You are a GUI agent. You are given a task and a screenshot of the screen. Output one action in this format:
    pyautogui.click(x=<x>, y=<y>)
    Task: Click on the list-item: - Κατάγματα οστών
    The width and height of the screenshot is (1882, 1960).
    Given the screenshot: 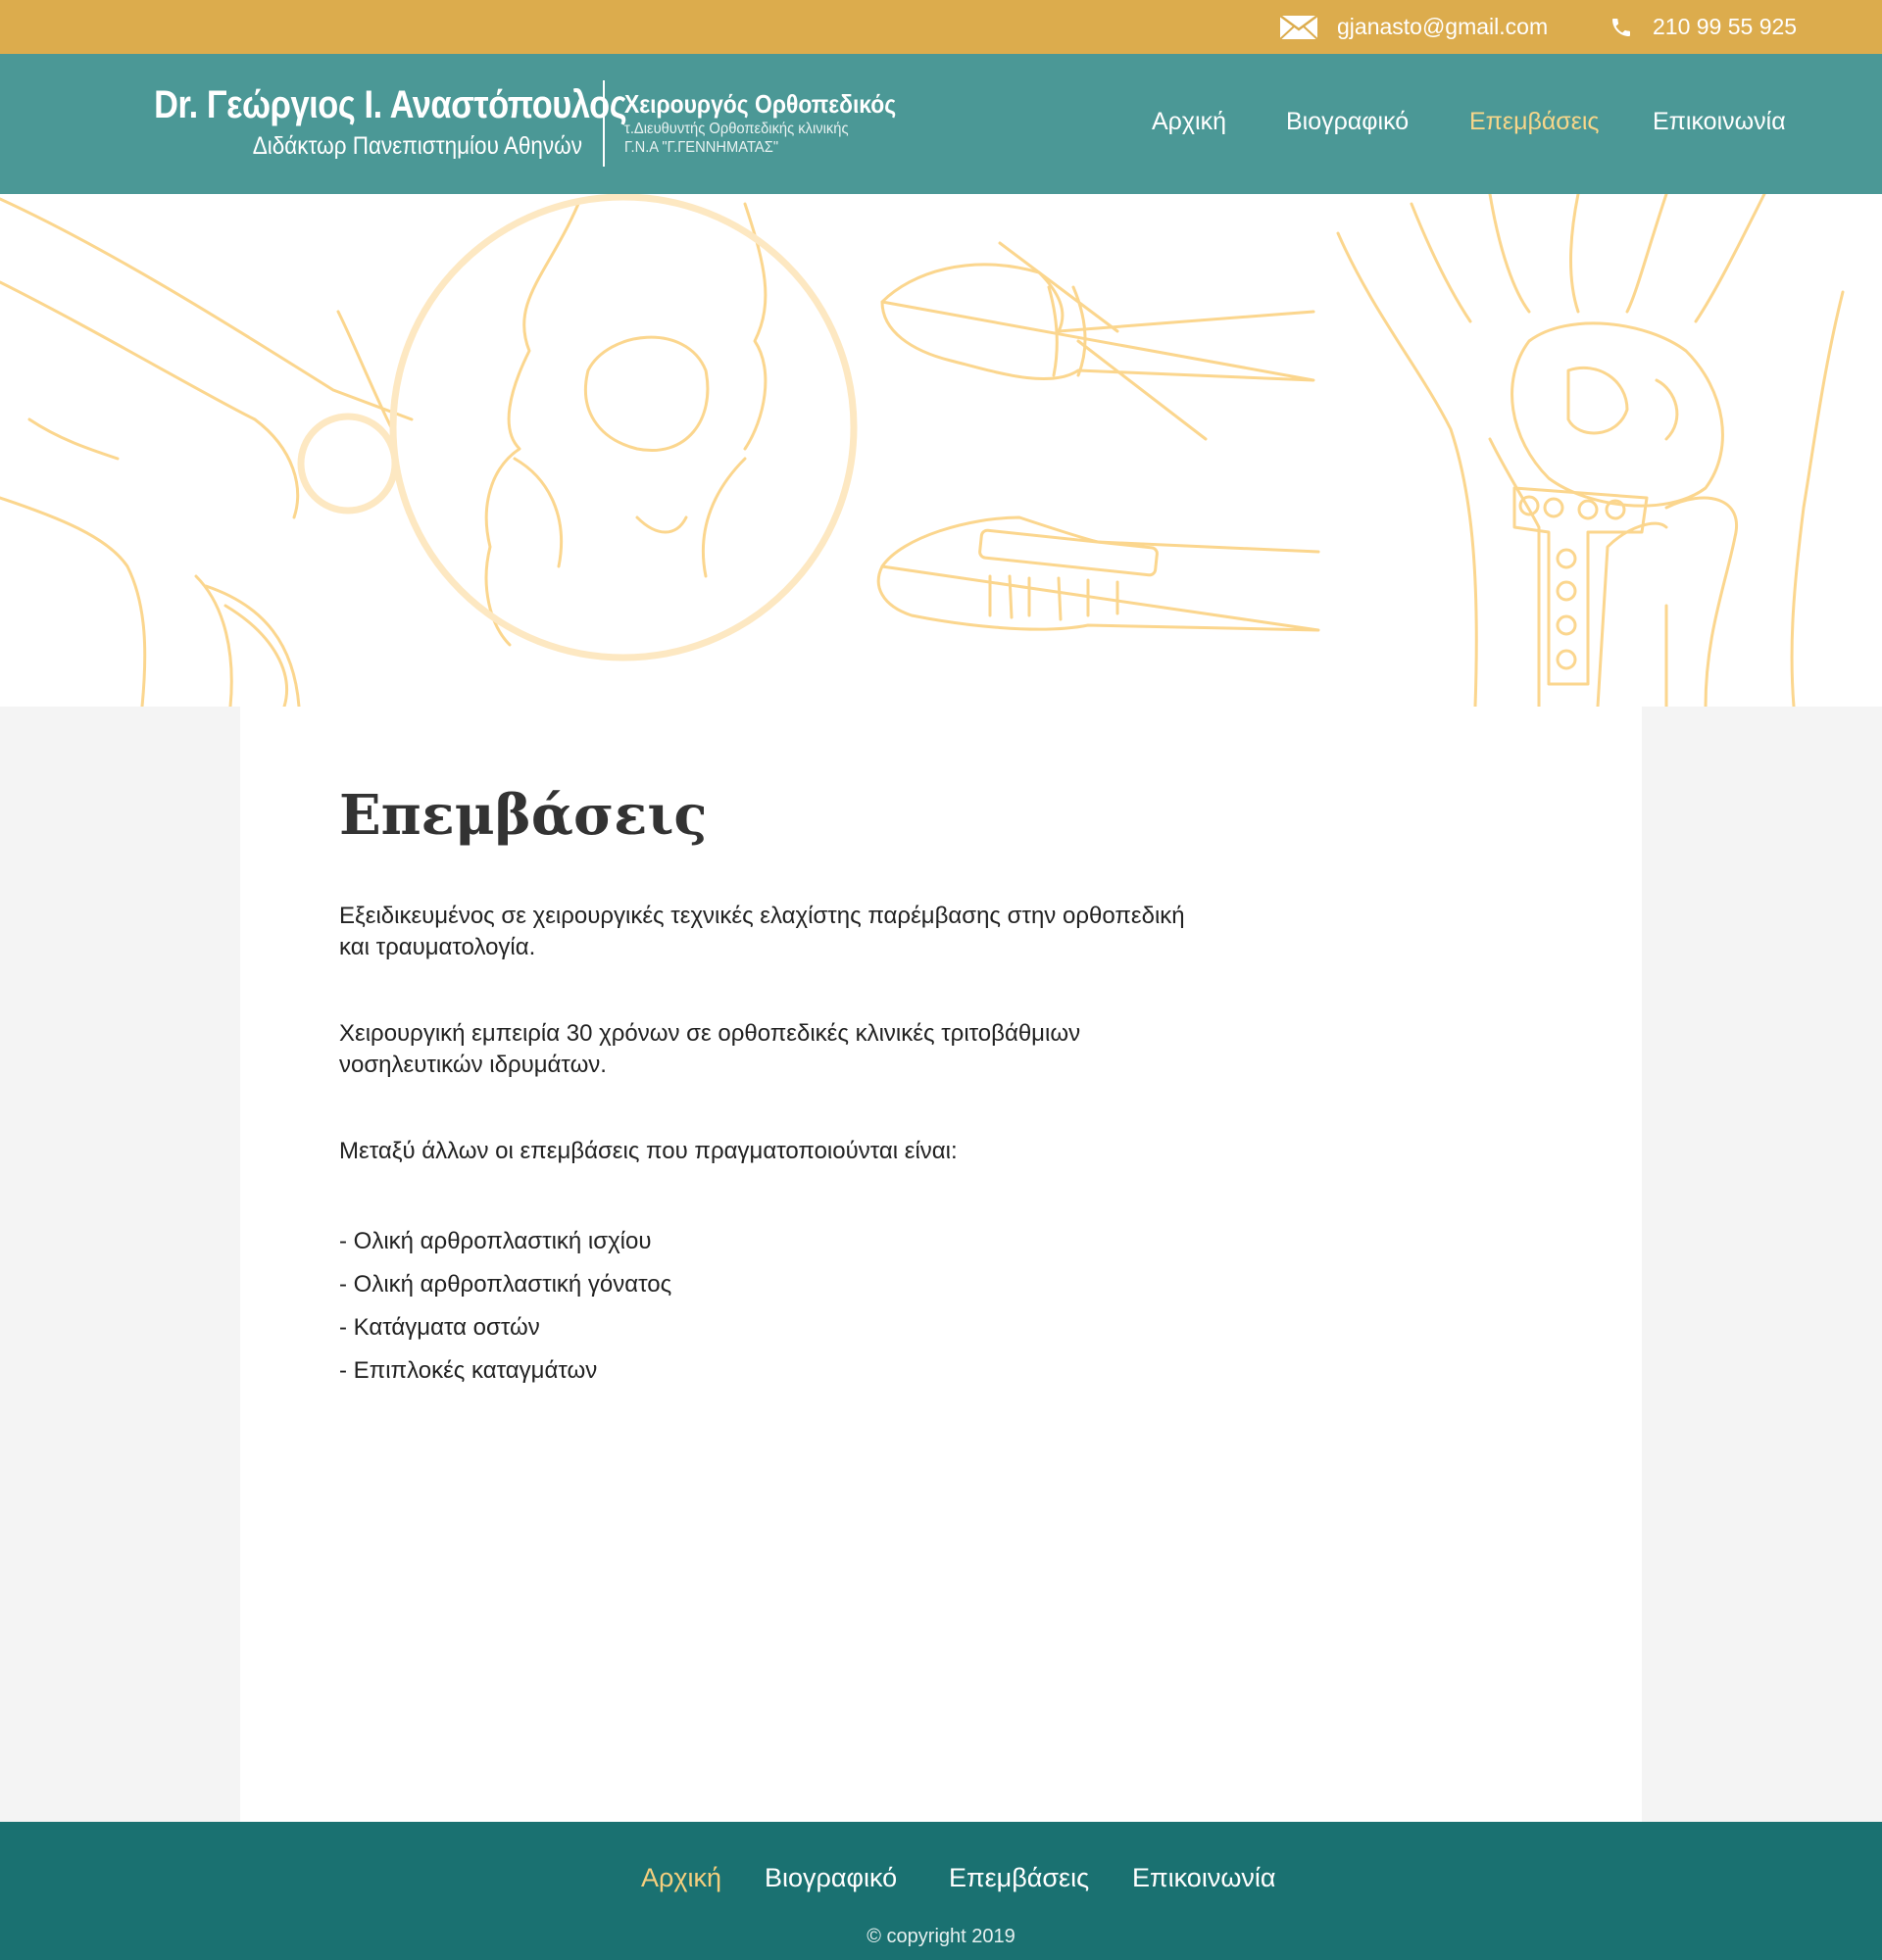 What is the action you would take?
    pyautogui.click(x=440, y=1327)
    